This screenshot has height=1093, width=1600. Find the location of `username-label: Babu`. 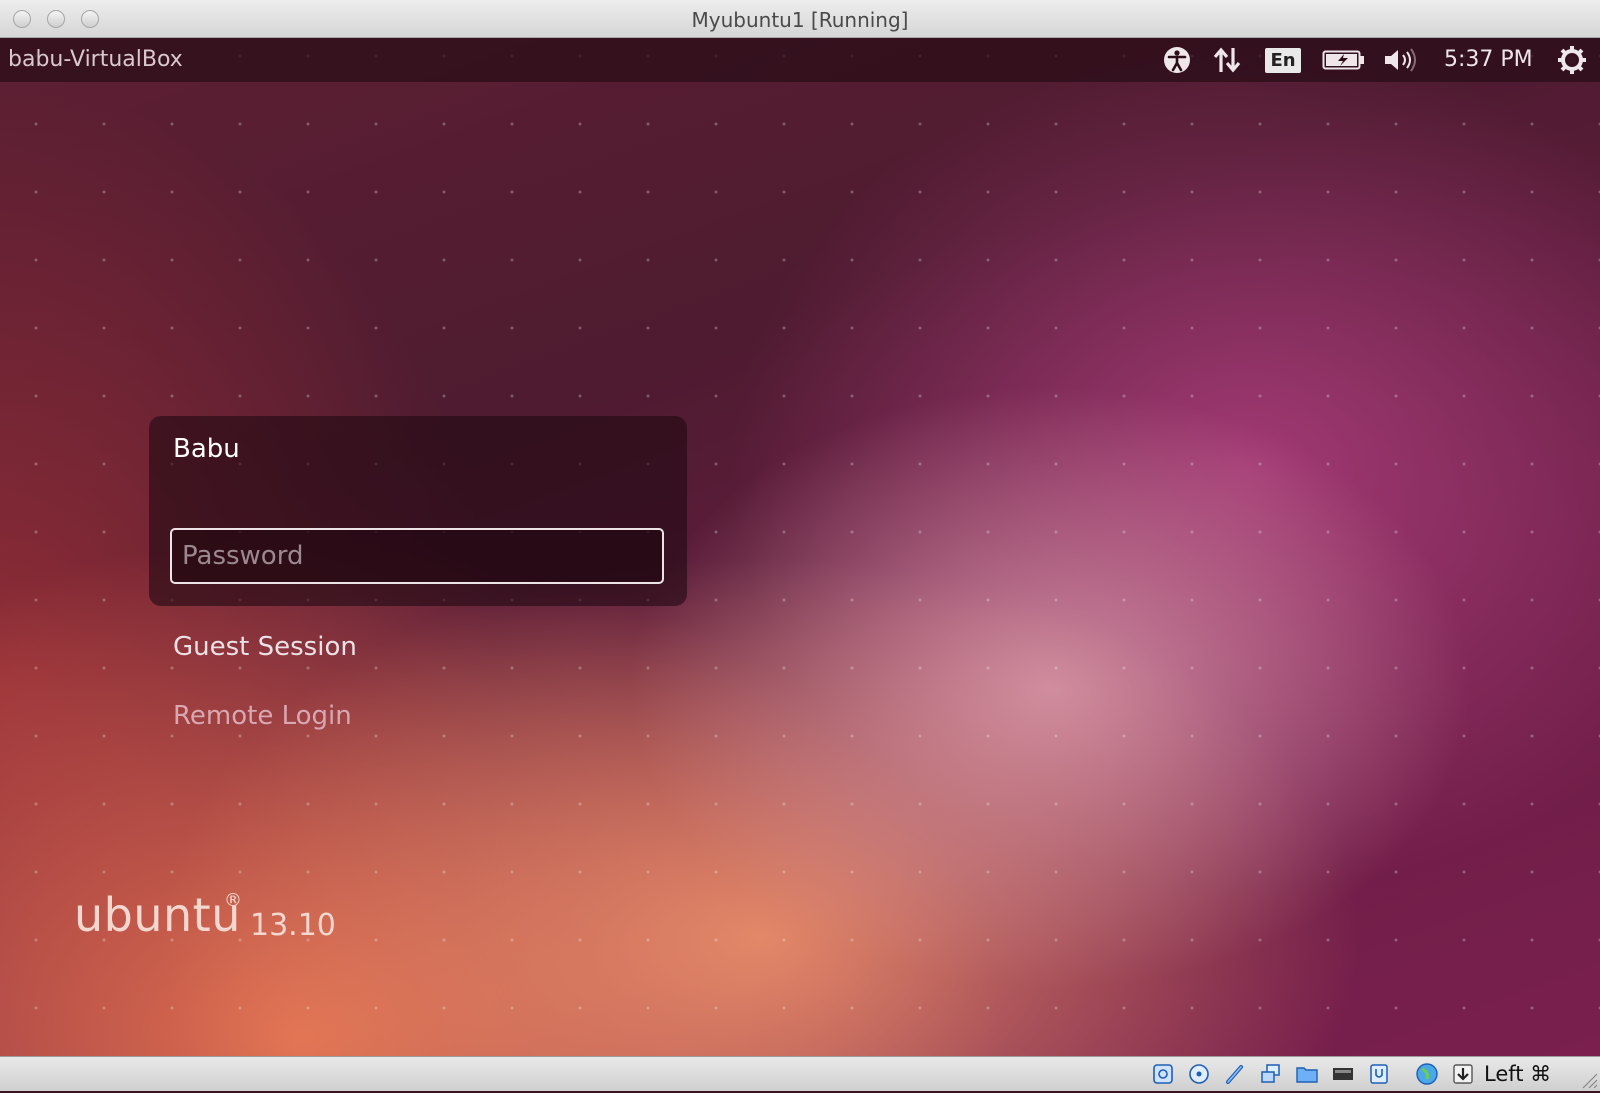

username-label: Babu is located at coordinates (206, 449).